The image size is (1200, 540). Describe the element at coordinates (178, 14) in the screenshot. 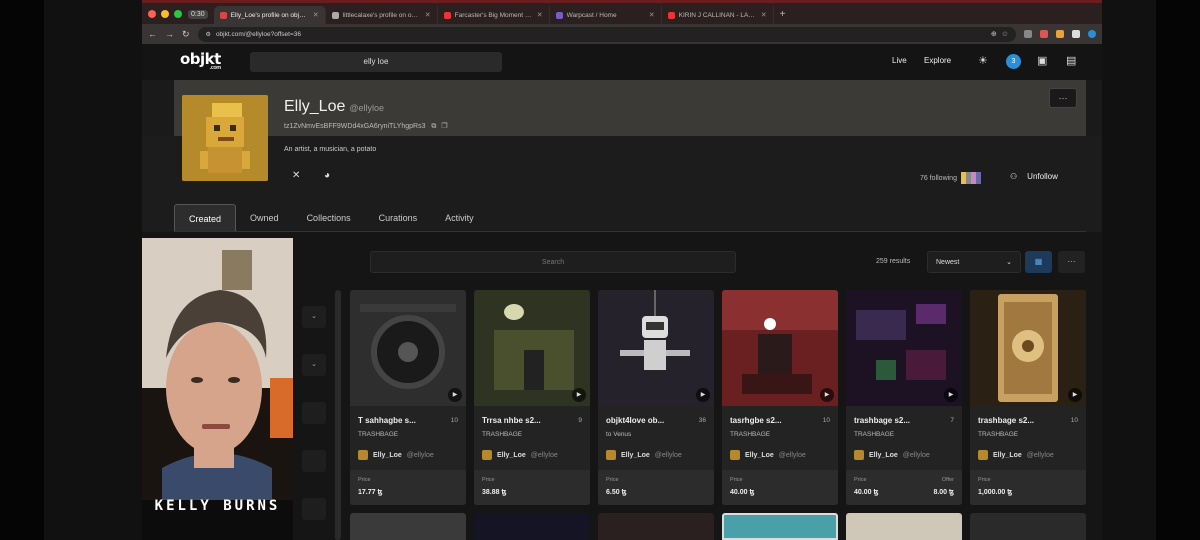

I see `maximize-window-button` at that location.